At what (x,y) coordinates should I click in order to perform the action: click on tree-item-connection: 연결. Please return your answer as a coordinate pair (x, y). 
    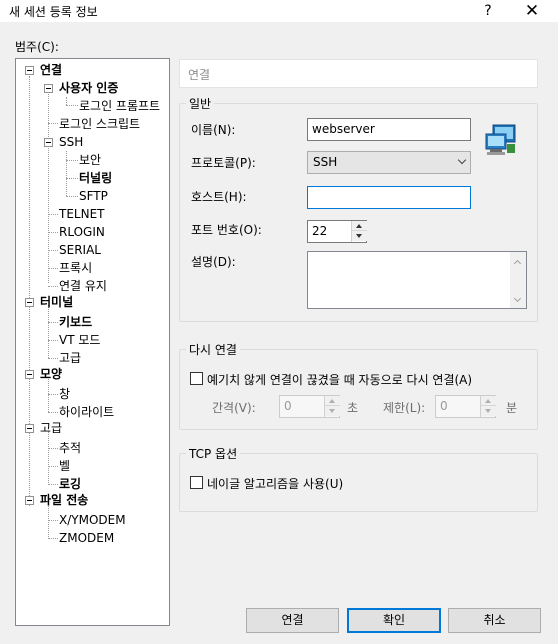
    Looking at the image, I should click on (51, 70).